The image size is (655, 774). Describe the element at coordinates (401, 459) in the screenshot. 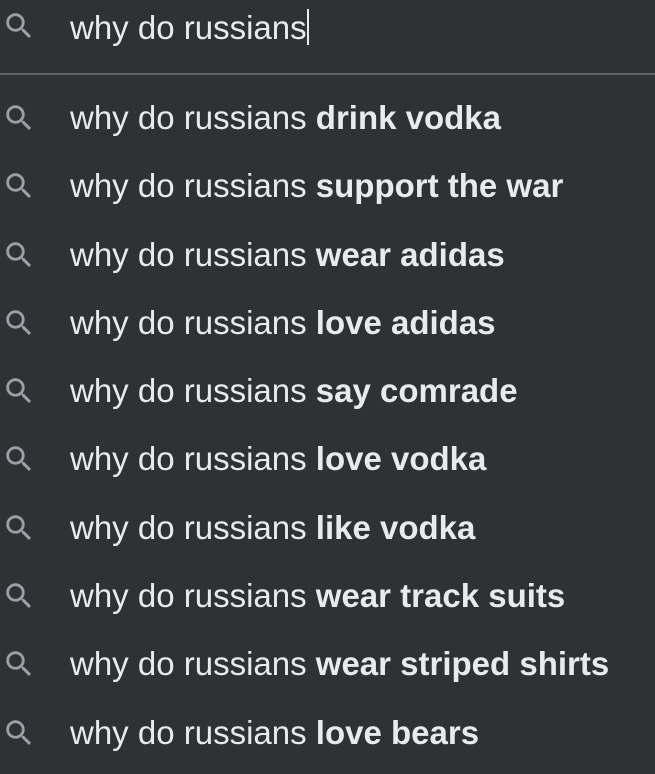

I see `suggestion-completion: love vodka` at that location.